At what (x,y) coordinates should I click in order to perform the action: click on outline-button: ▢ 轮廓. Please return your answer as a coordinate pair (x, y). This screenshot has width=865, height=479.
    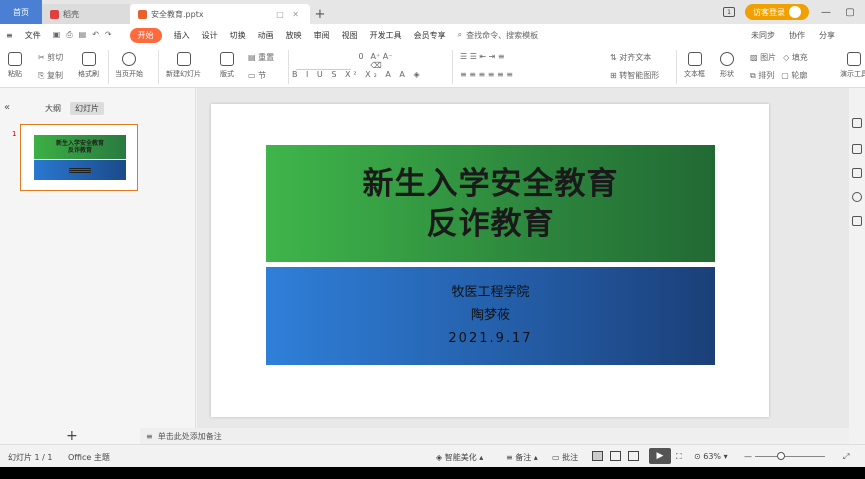
    Looking at the image, I should click on (794, 75).